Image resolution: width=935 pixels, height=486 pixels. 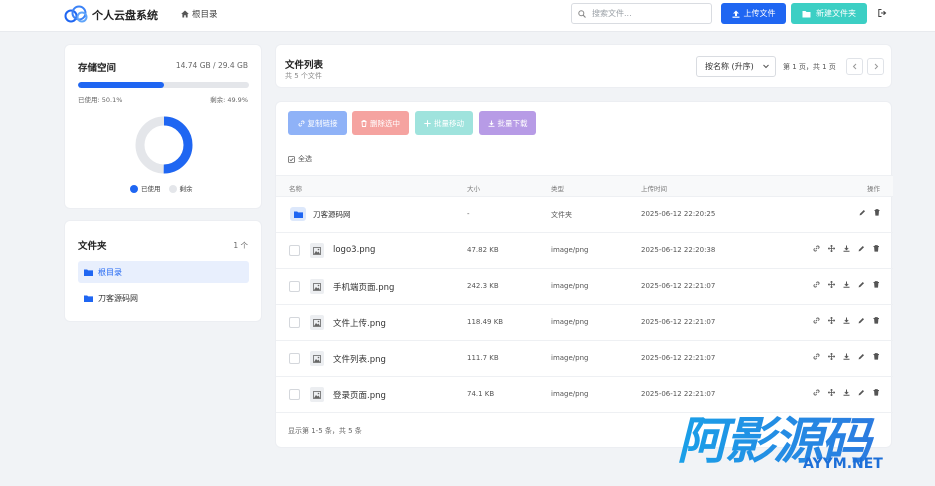 What do you see at coordinates (303, 76) in the screenshot?
I see `file-count-text: 共 5 个文件` at bounding box center [303, 76].